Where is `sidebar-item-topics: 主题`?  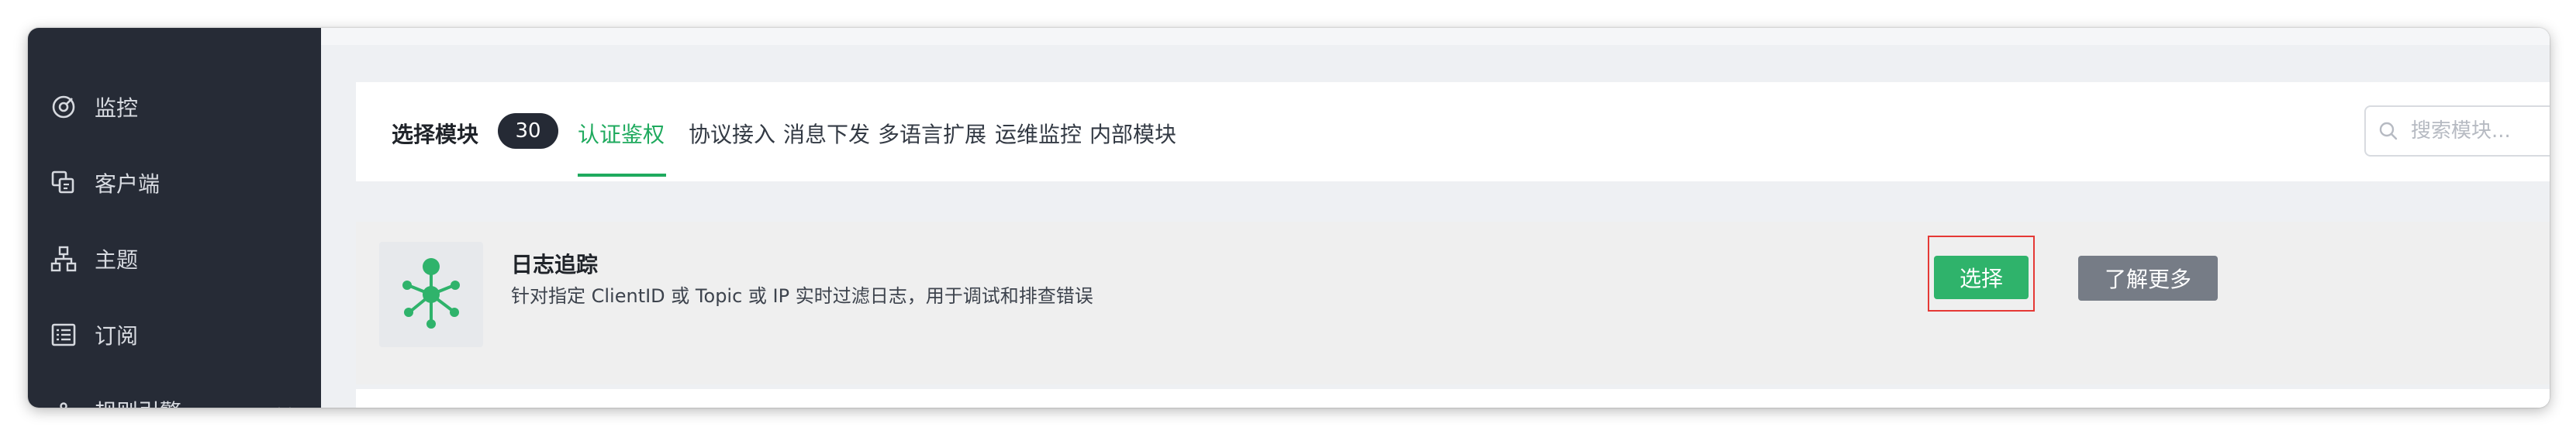
sidebar-item-topics: 主题 is located at coordinates (175, 259).